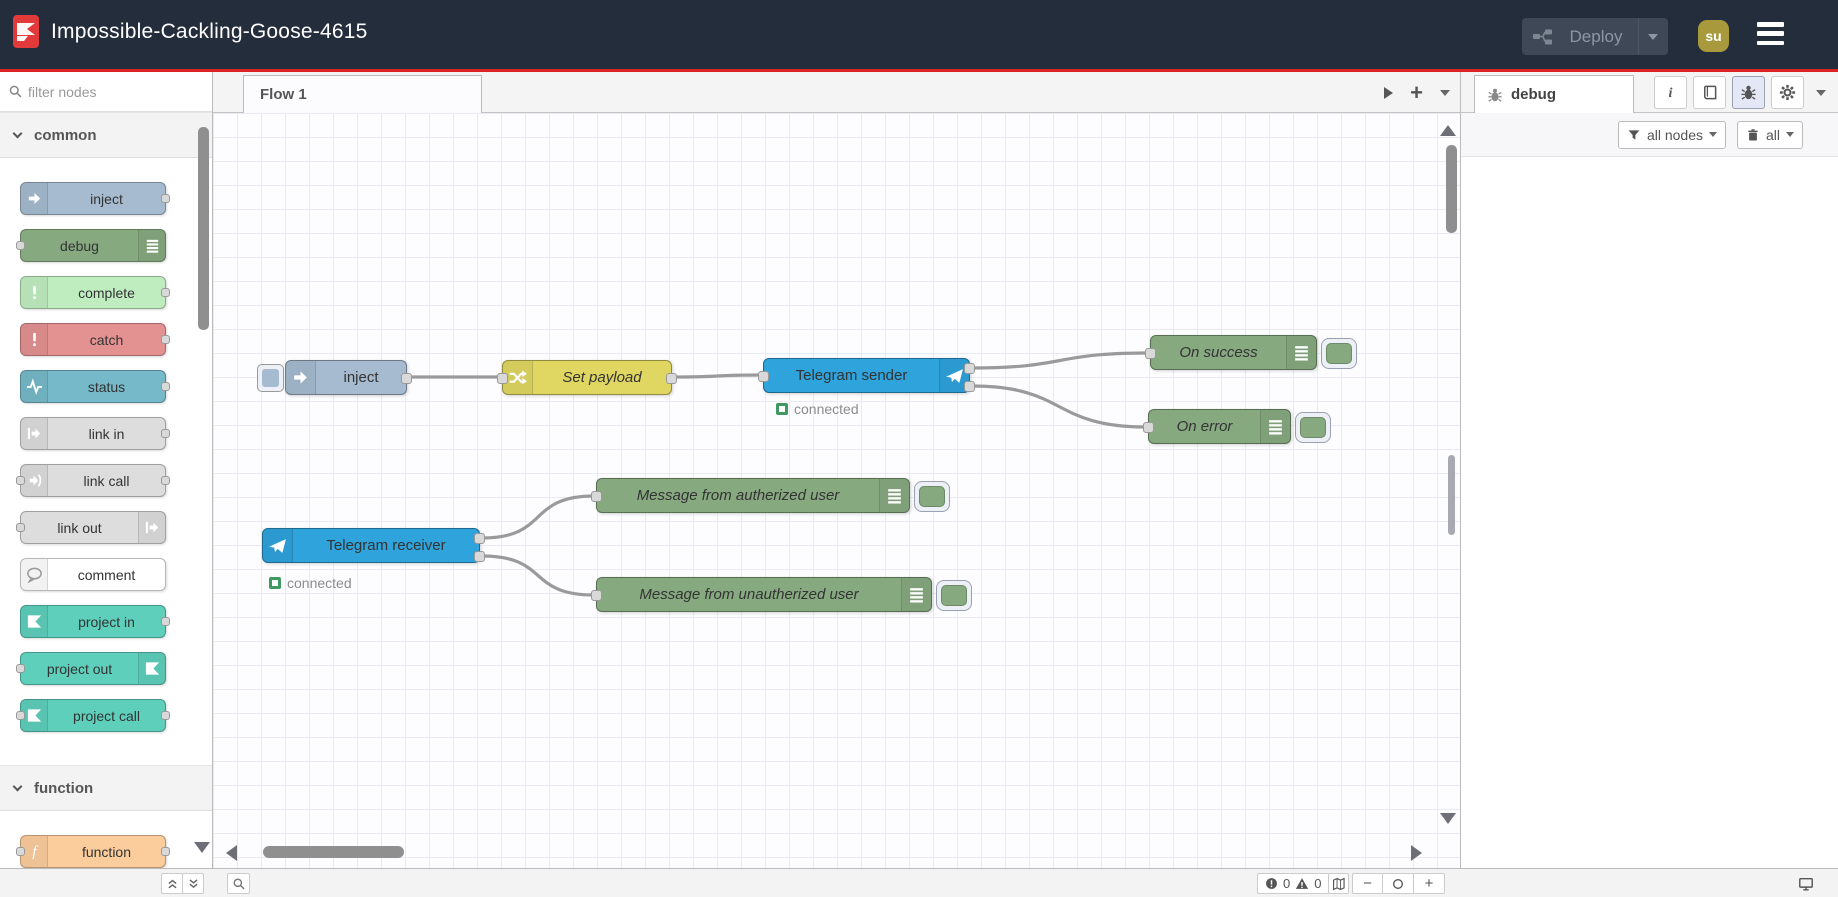 The height and width of the screenshot is (897, 1838). What do you see at coordinates (93, 574) in the screenshot?
I see `palette-node-comment: comment` at bounding box center [93, 574].